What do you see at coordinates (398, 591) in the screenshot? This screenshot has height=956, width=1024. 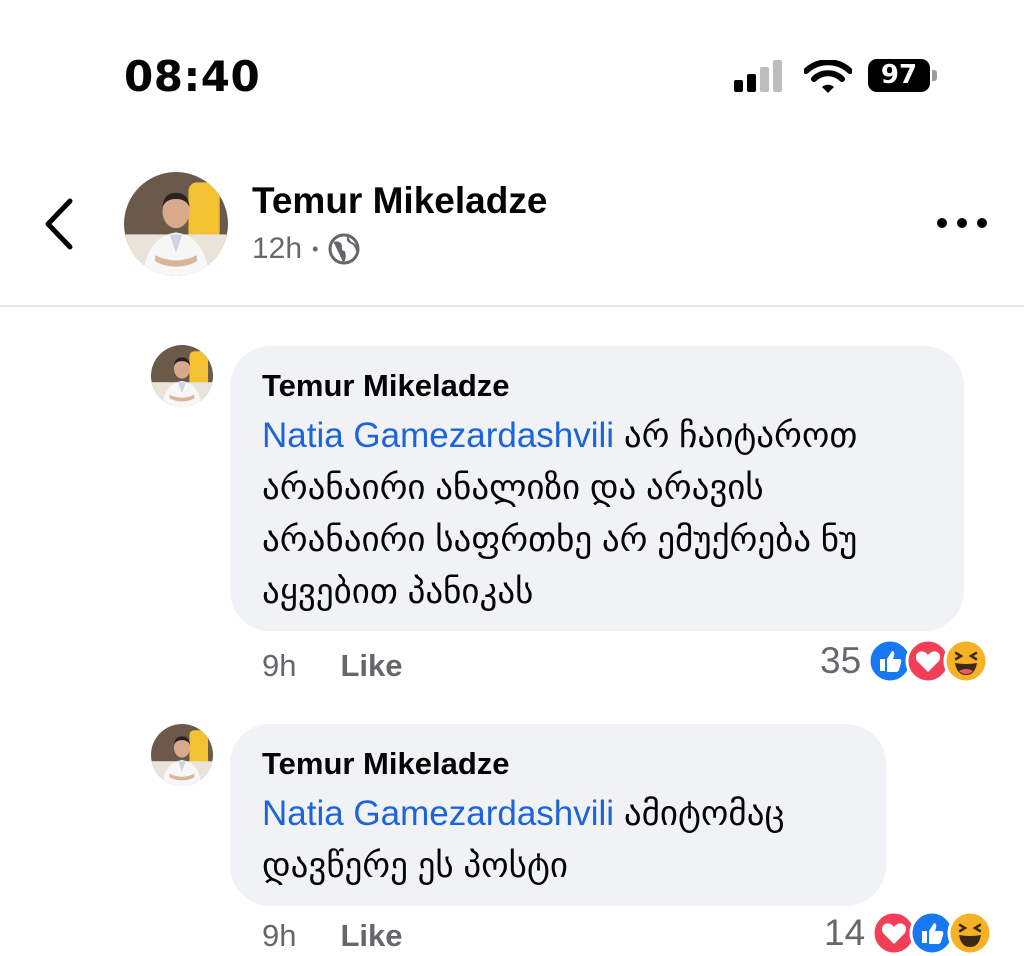 I see `comment-text-line: აყვებით პანიკას` at bounding box center [398, 591].